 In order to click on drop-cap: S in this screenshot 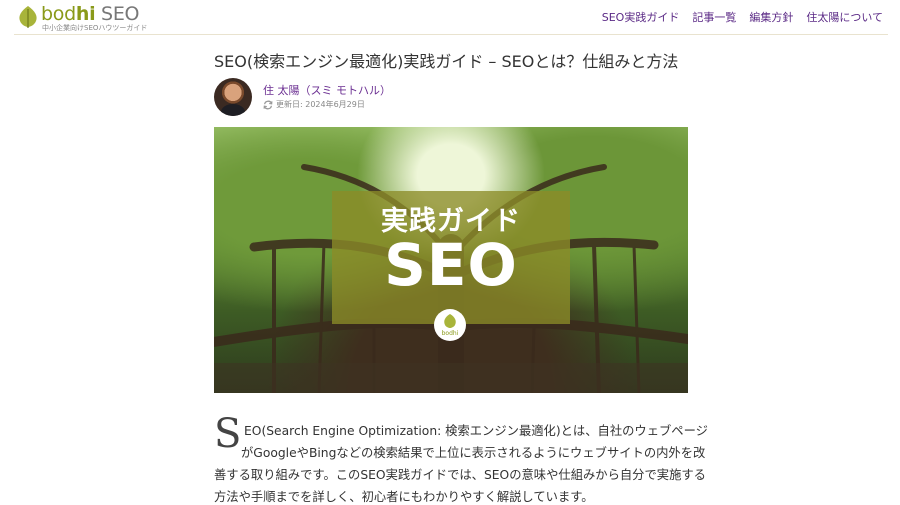, I will do `click(228, 434)`.